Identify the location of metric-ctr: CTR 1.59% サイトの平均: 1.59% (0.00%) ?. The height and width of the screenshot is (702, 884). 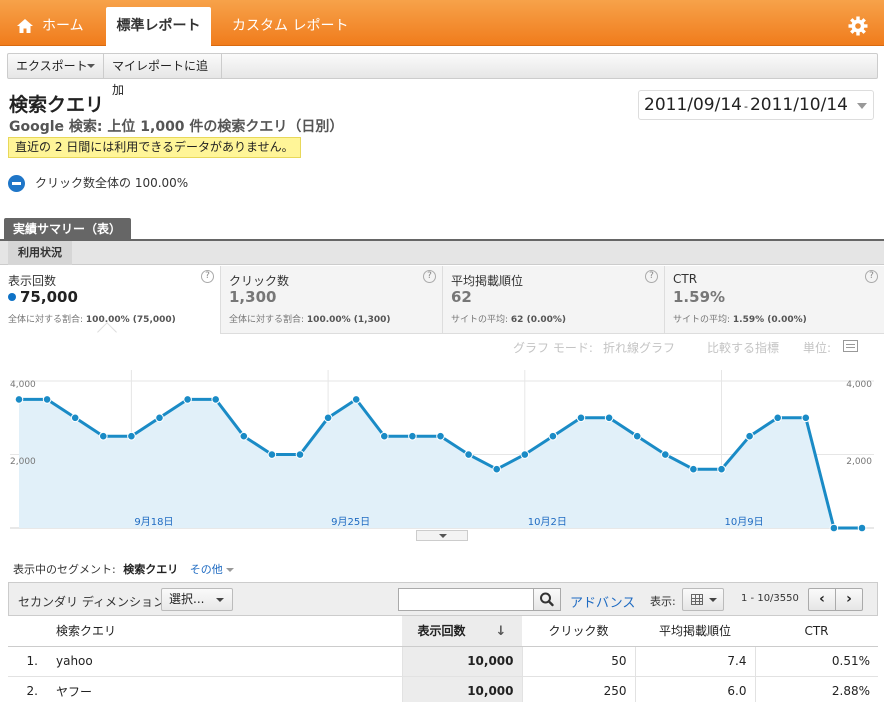
(774, 300).